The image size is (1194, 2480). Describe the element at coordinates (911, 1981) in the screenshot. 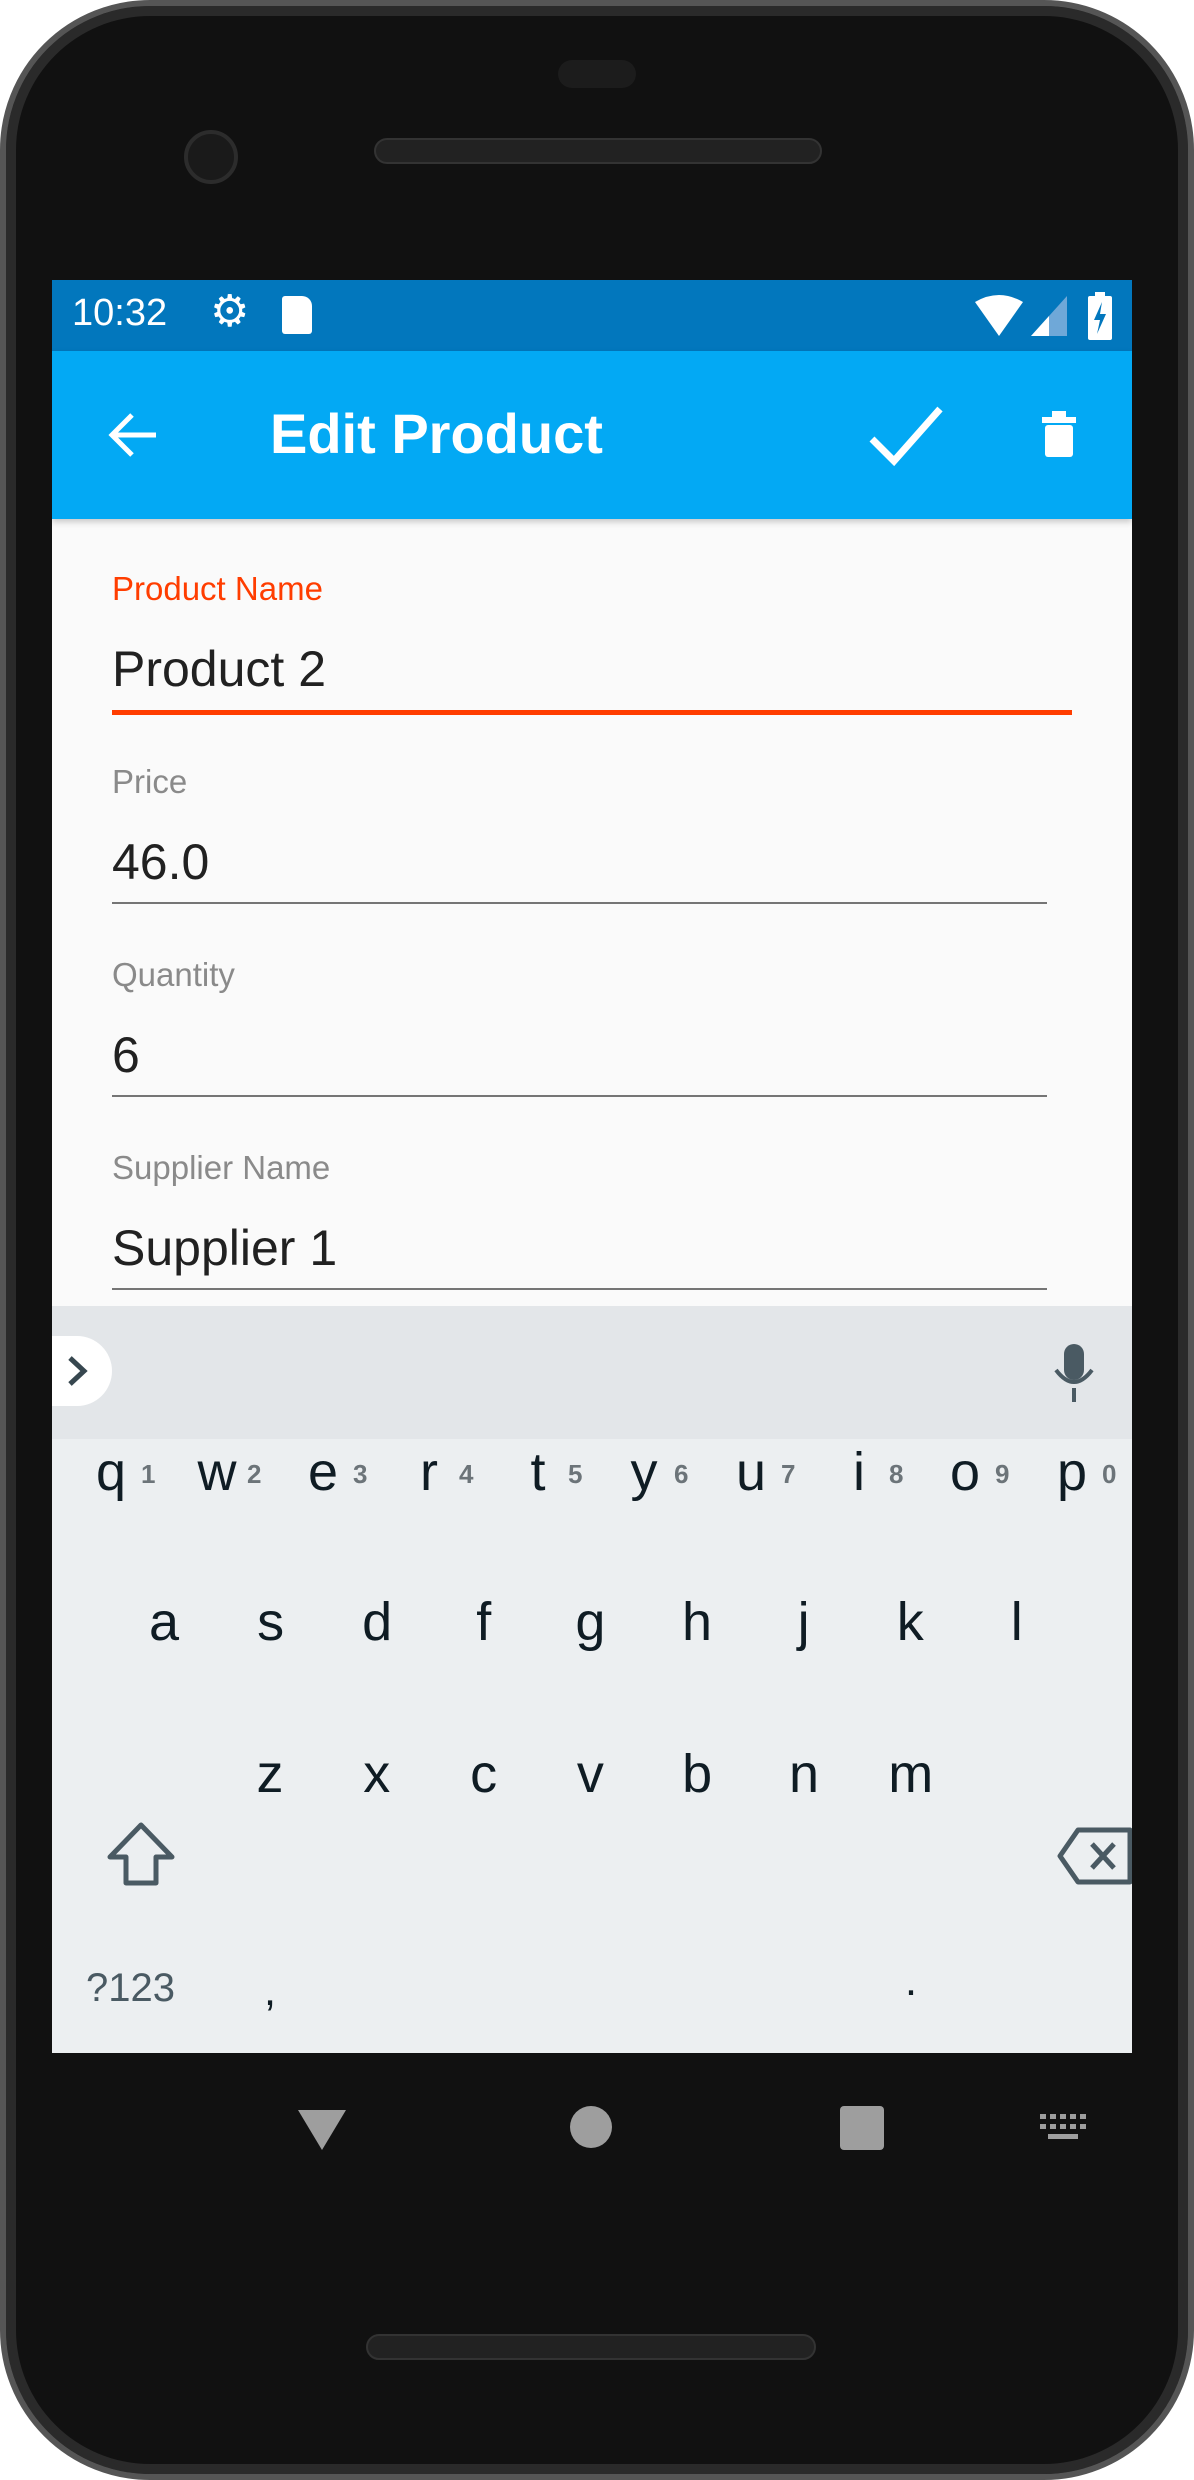

I see `period-key: .` at that location.